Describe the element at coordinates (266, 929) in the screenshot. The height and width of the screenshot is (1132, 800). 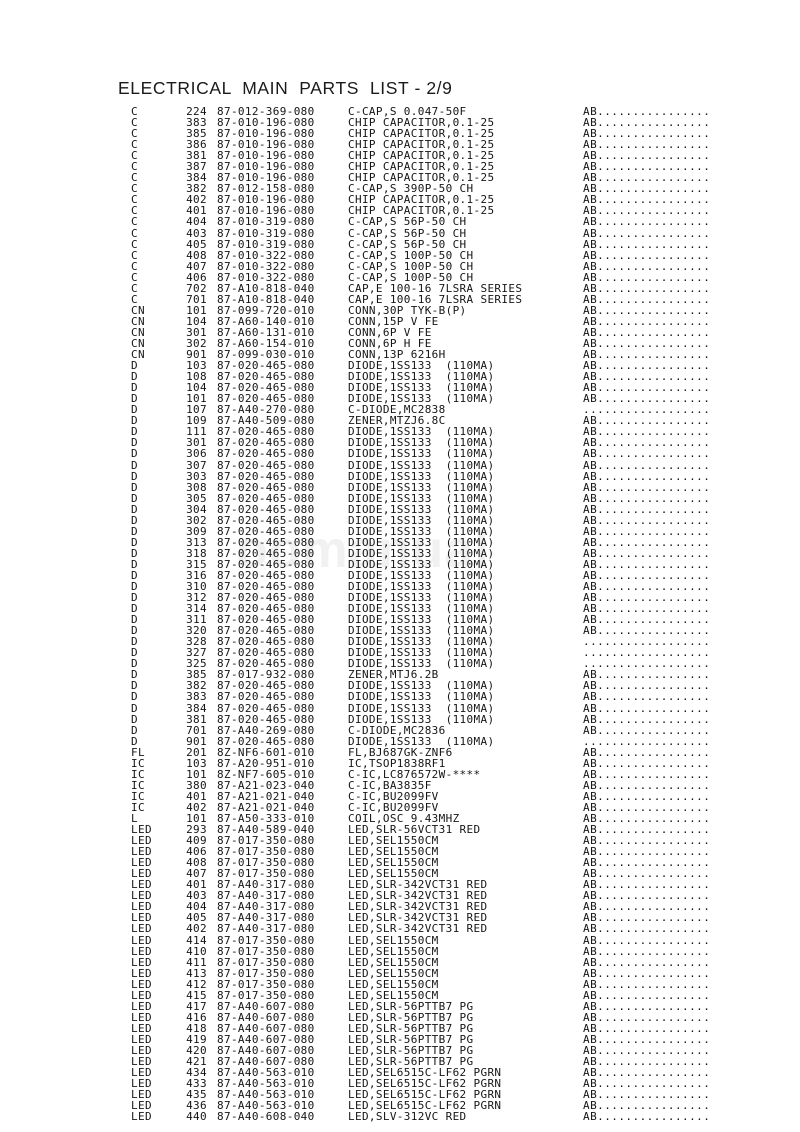
I see `cell-part-no: 87-A40-317-080` at that location.